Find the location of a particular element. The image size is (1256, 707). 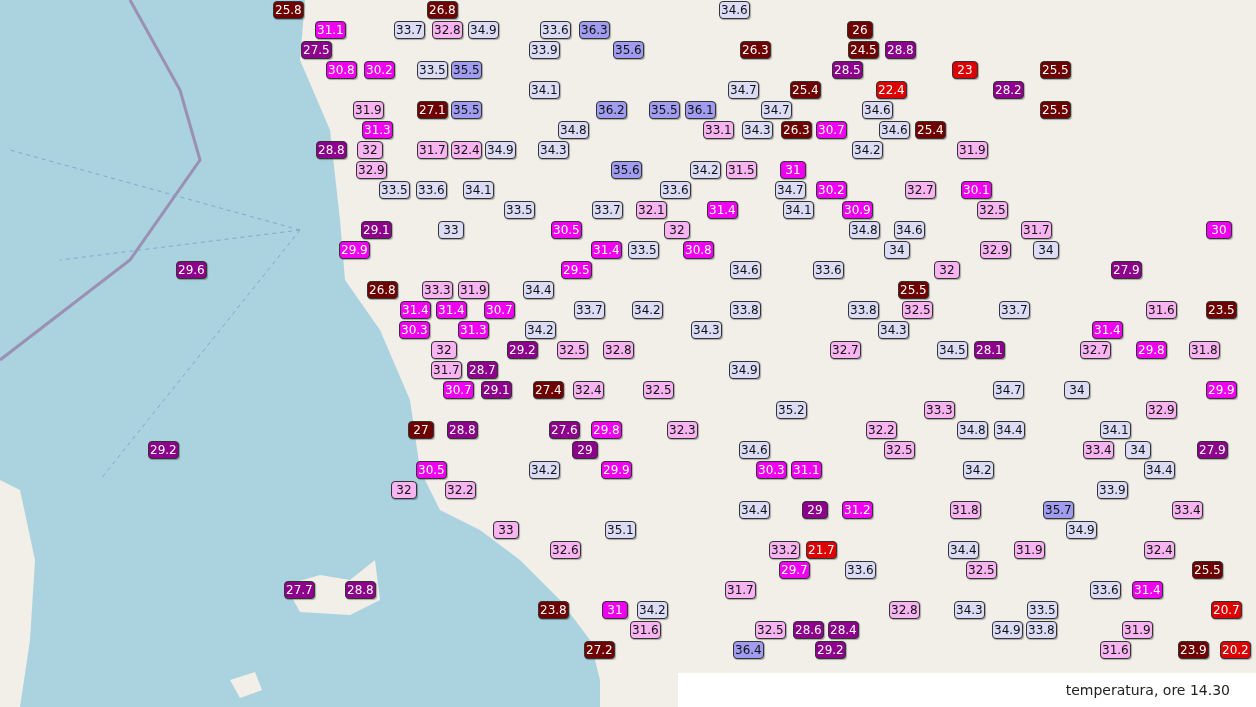

temperature-marker: 30.1 is located at coordinates (976, 190).